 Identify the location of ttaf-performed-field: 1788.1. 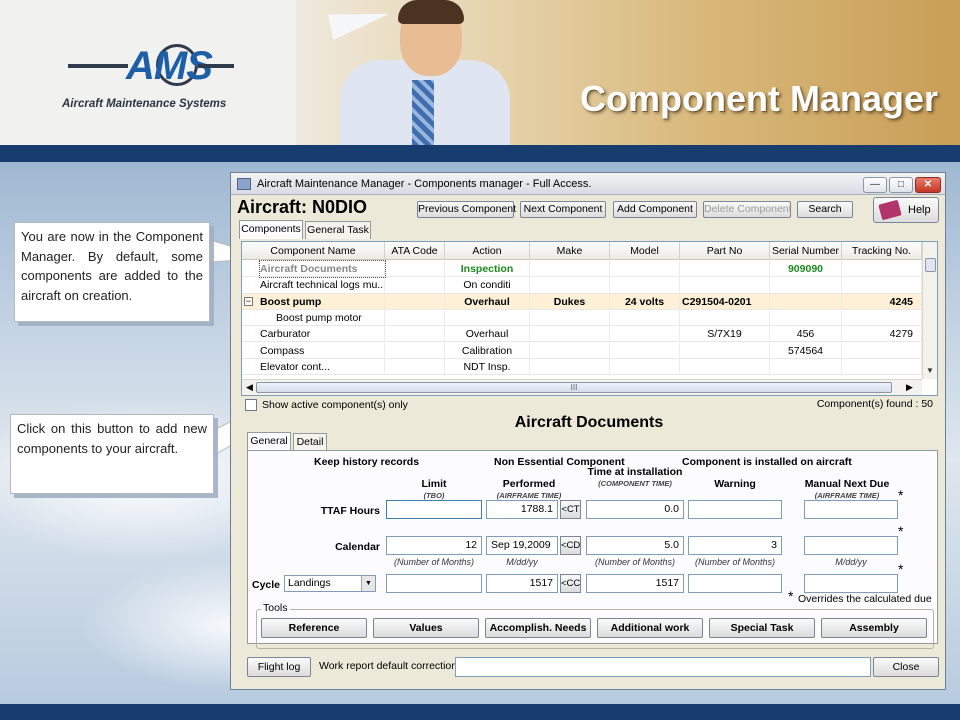
(522, 509).